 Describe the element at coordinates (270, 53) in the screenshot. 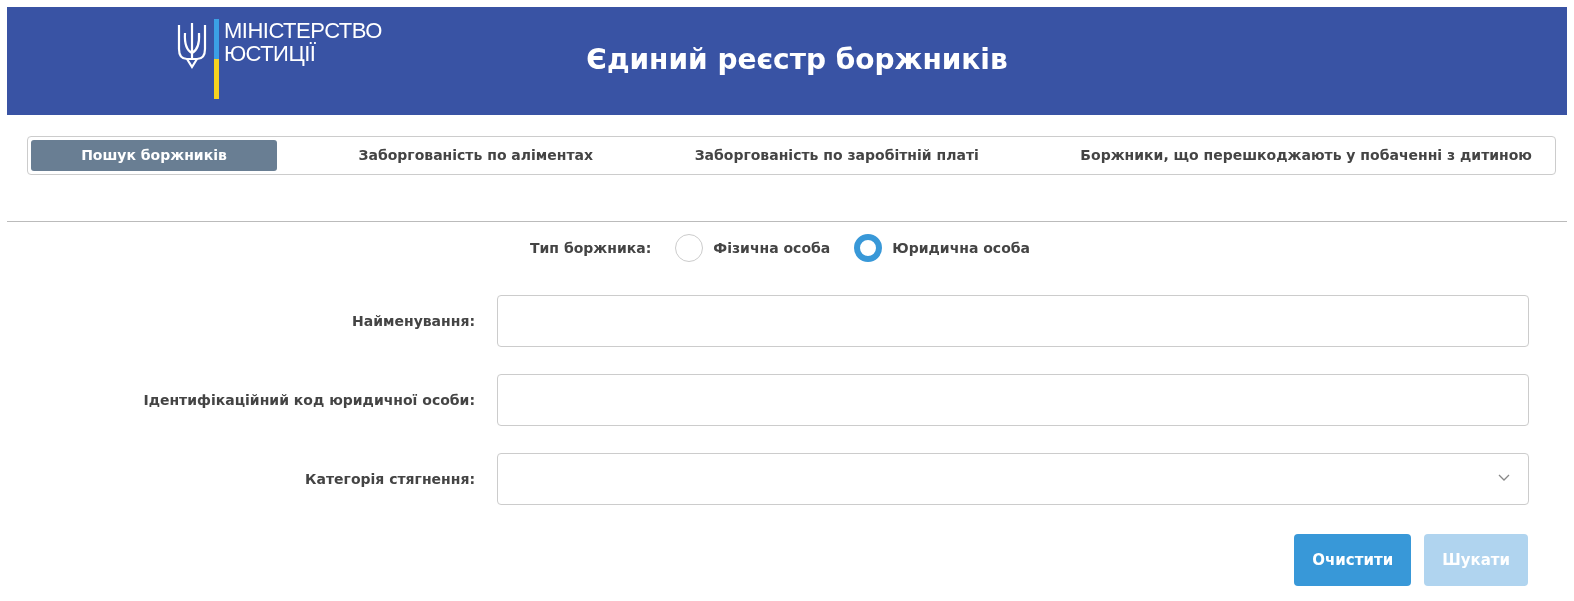

I see `logo-text: ЮСТИЦІЇ` at that location.